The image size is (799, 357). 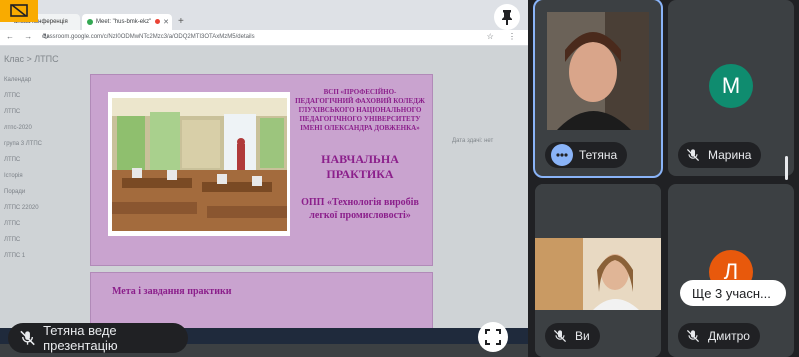 What do you see at coordinates (90, 22) in the screenshot?
I see `meet-favicon-icon` at bounding box center [90, 22].